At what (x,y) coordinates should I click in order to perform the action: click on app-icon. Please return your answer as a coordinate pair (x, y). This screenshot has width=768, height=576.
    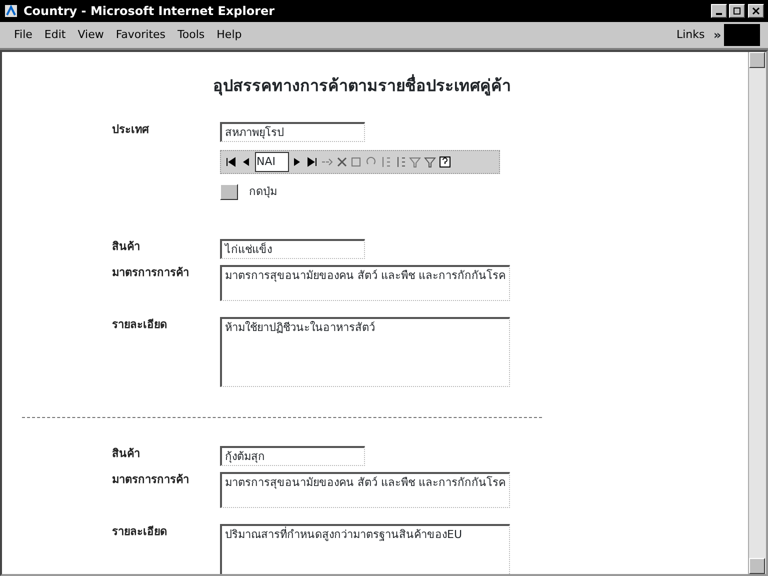
    Looking at the image, I should click on (11, 11).